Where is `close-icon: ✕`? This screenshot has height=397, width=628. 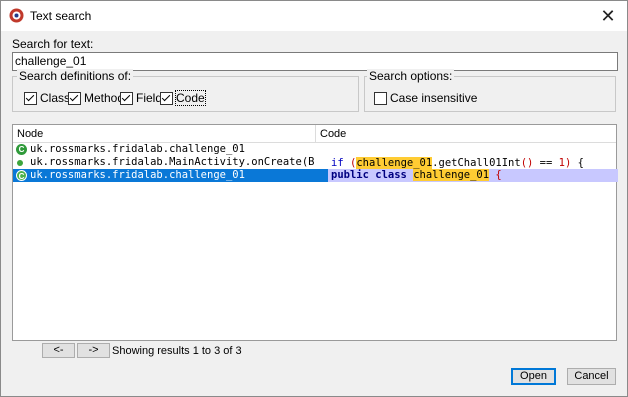 close-icon: ✕ is located at coordinates (608, 16).